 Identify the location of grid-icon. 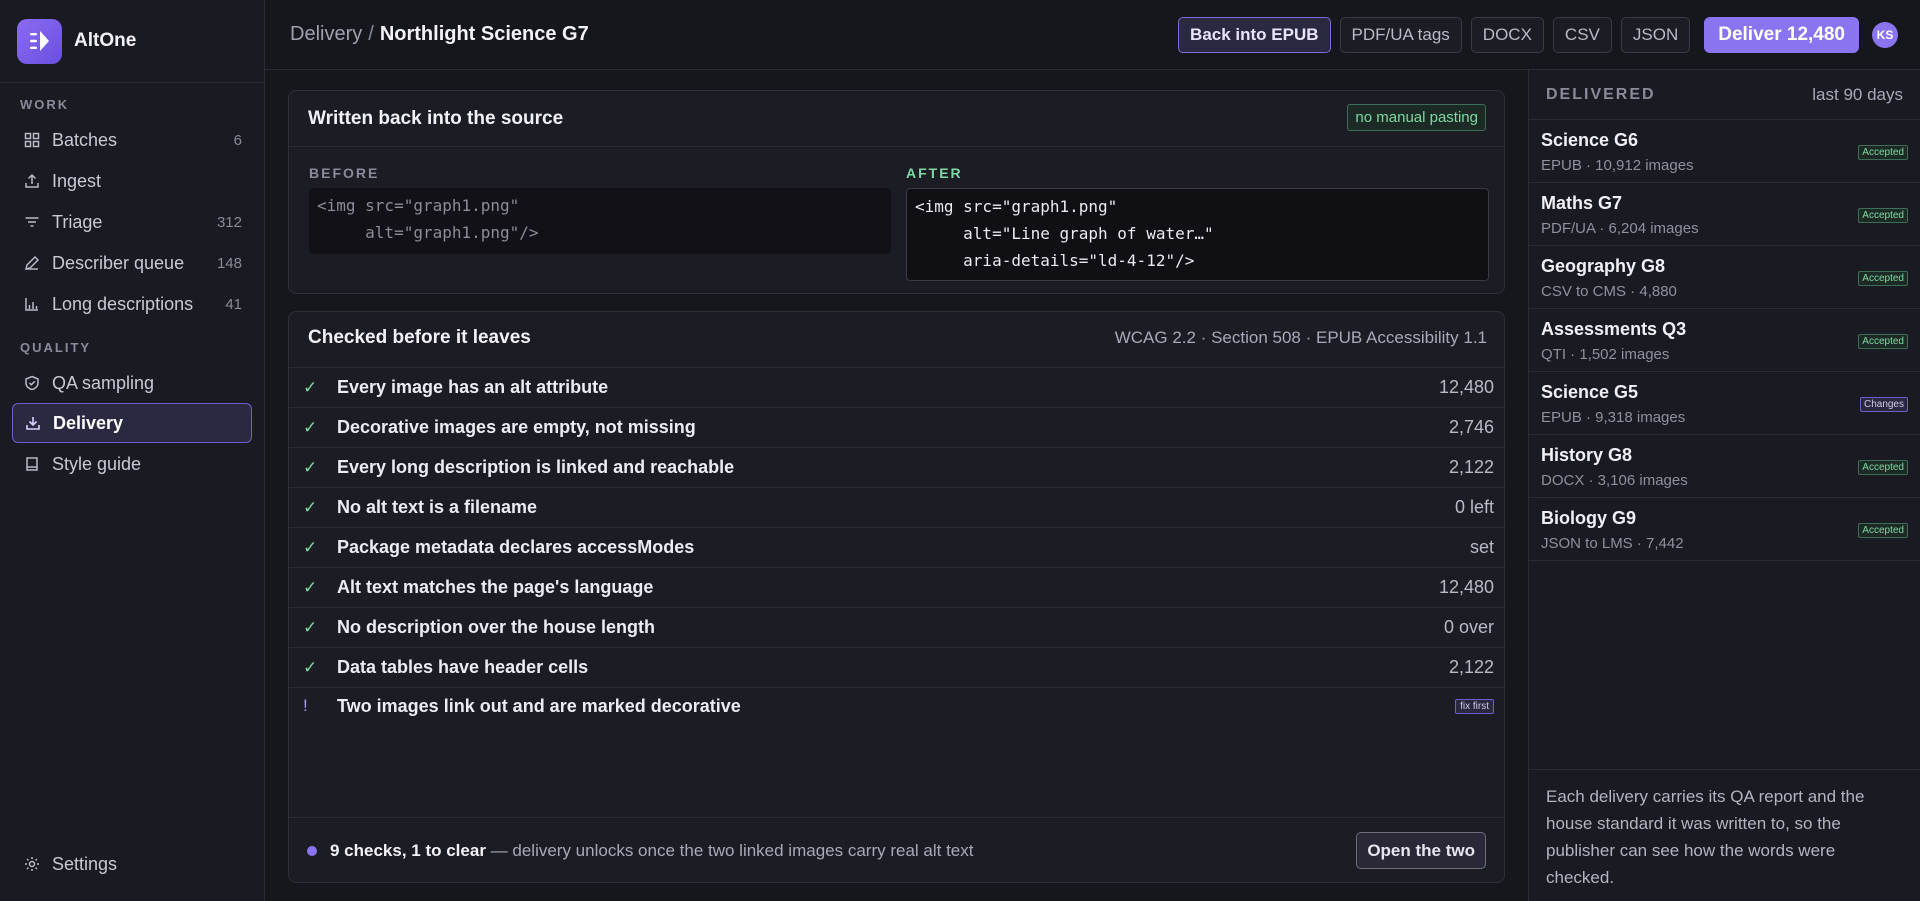
(32, 140).